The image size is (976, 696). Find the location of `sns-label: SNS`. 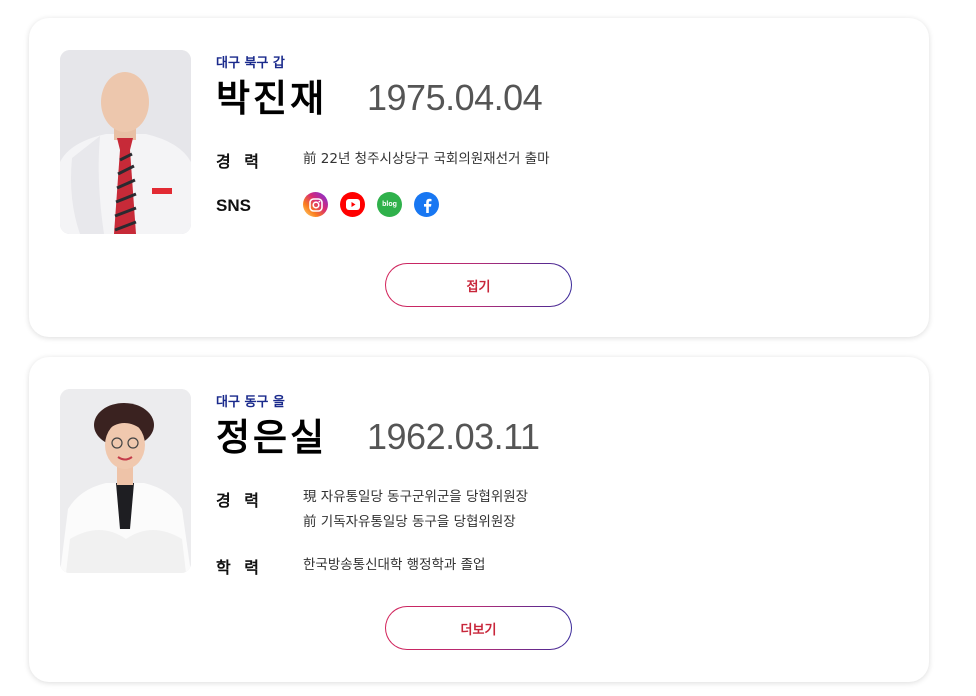

sns-label: SNS is located at coordinates (233, 205).